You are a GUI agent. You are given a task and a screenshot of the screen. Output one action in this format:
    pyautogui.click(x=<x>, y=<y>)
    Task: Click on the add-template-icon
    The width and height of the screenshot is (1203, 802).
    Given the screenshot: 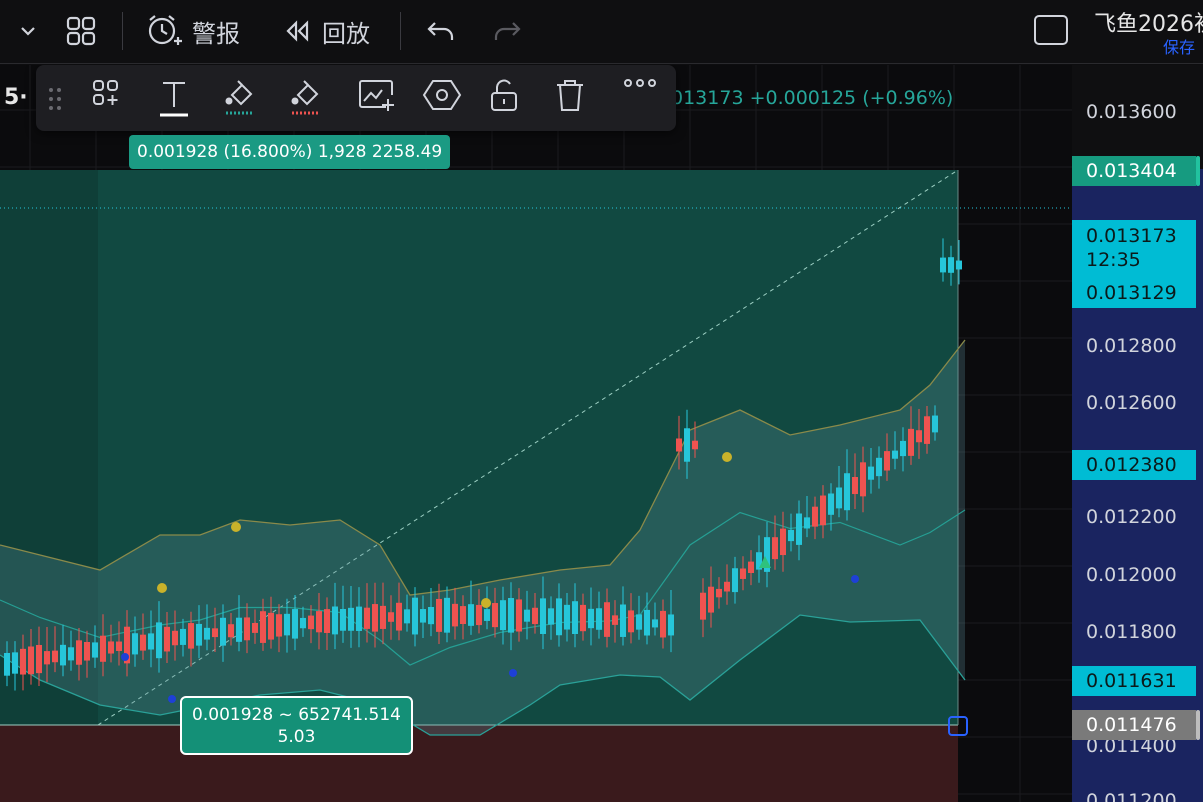 What is the action you would take?
    pyautogui.click(x=110, y=97)
    